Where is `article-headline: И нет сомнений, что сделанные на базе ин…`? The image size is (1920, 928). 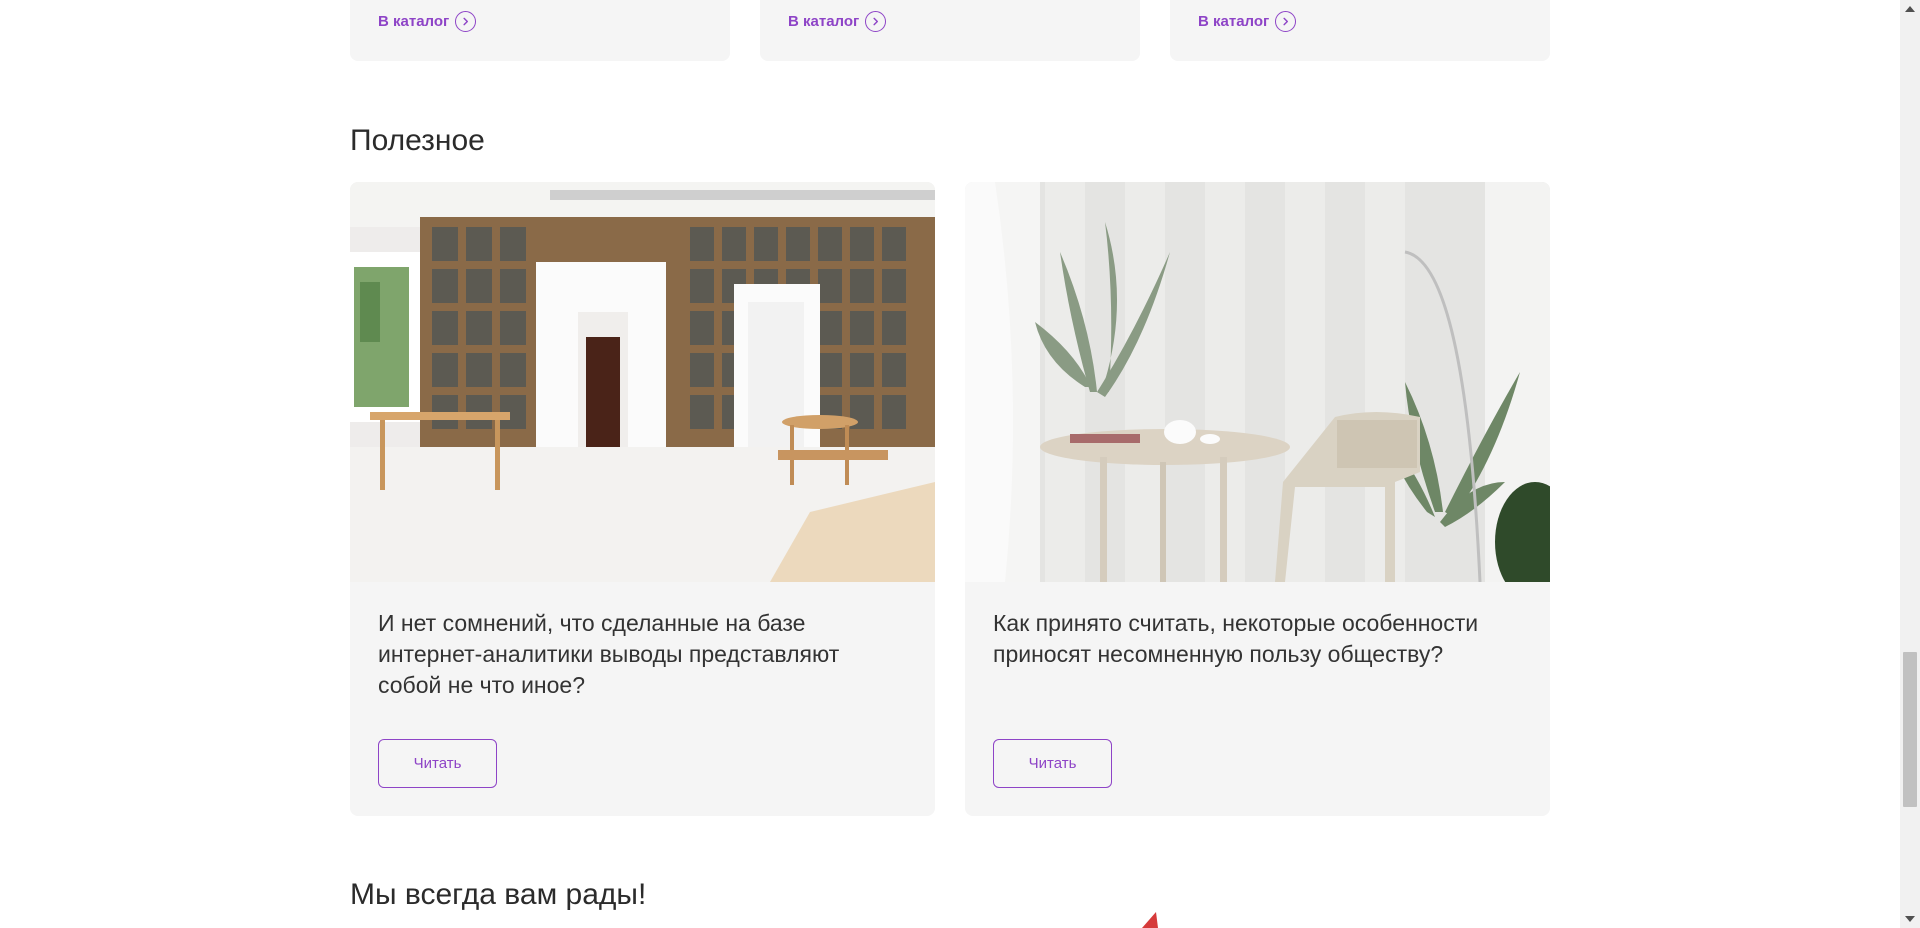 article-headline: И нет сомнений, что сделанные на базе ин… is located at coordinates (638, 654).